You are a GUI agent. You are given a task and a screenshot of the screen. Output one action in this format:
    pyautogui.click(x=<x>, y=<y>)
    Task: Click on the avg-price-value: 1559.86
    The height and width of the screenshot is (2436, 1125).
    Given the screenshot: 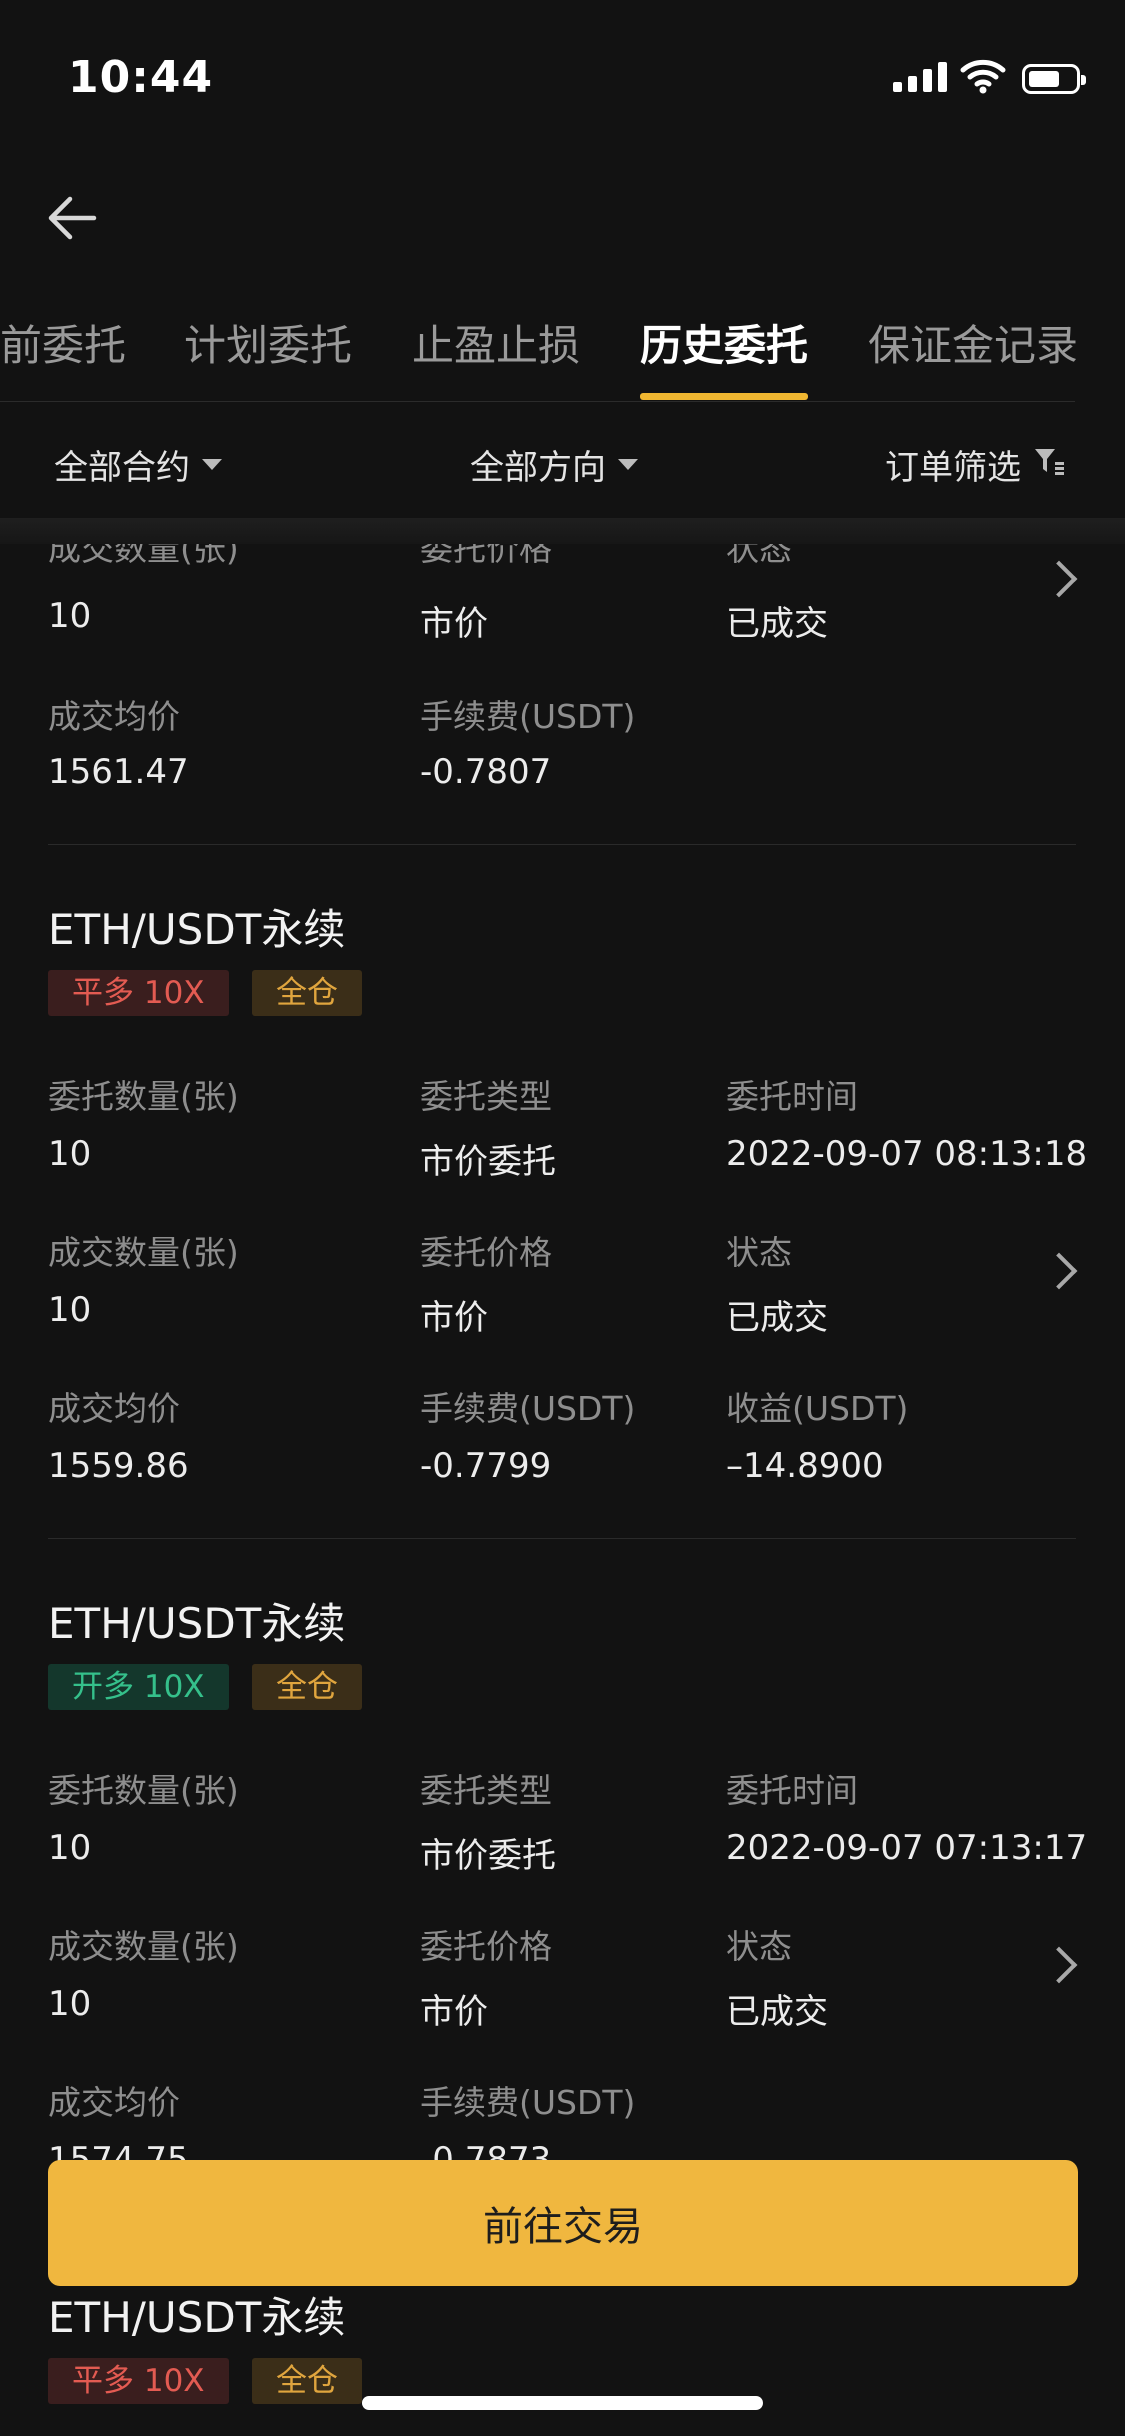 What is the action you would take?
    pyautogui.click(x=118, y=1466)
    